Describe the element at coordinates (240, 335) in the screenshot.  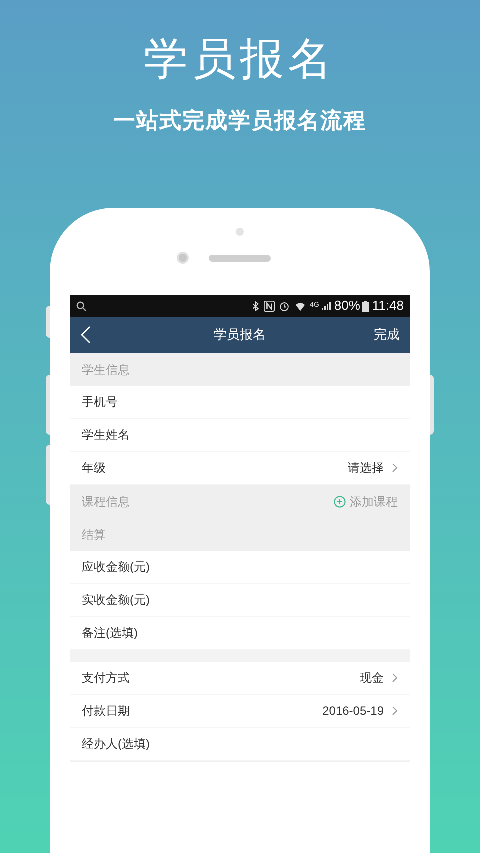
I see `screen-title: 学员报名` at that location.